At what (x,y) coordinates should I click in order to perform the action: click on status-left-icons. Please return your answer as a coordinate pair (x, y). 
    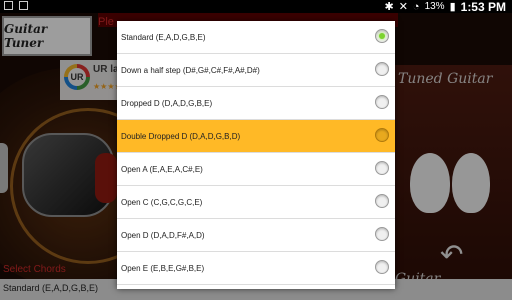
    Looking at the image, I should click on (16, 5).